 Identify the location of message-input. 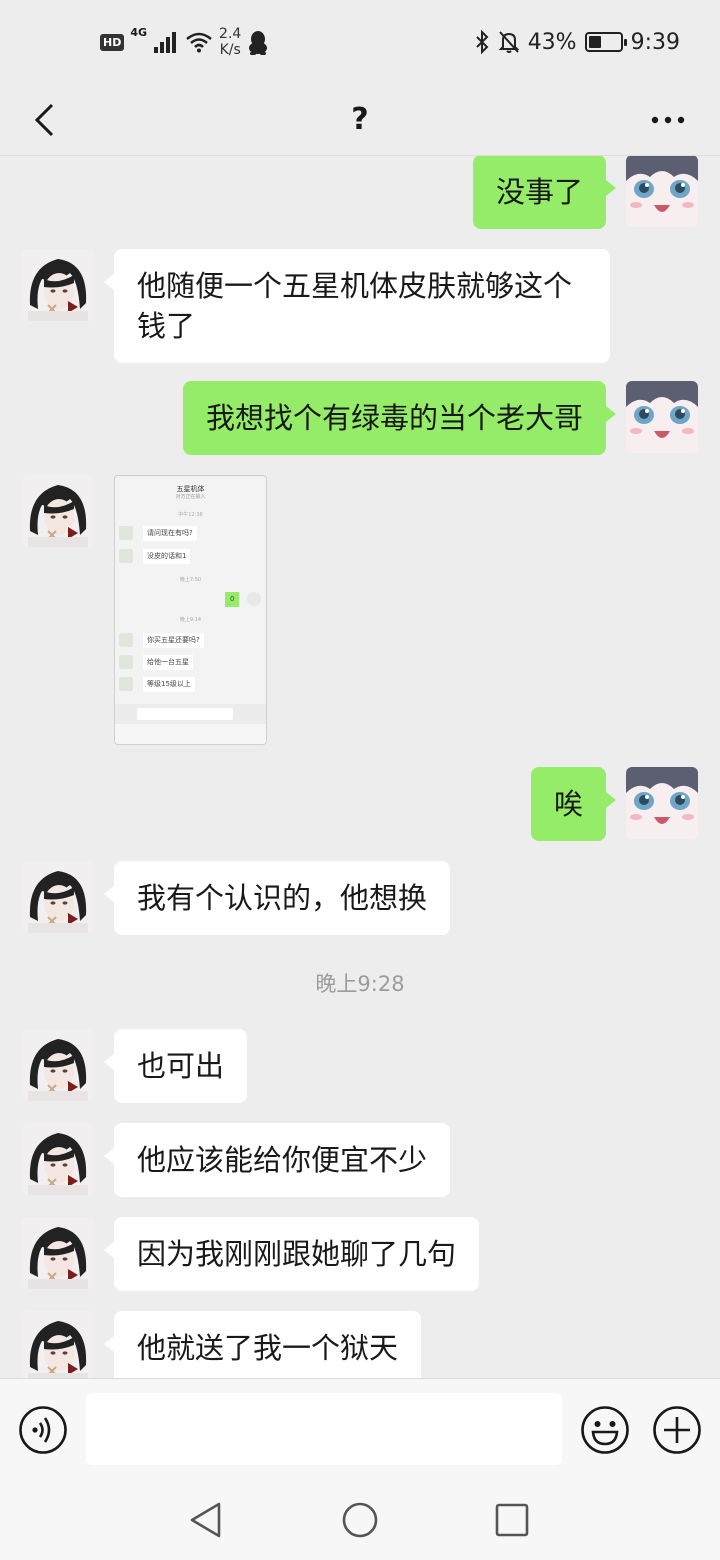
(324, 1429).